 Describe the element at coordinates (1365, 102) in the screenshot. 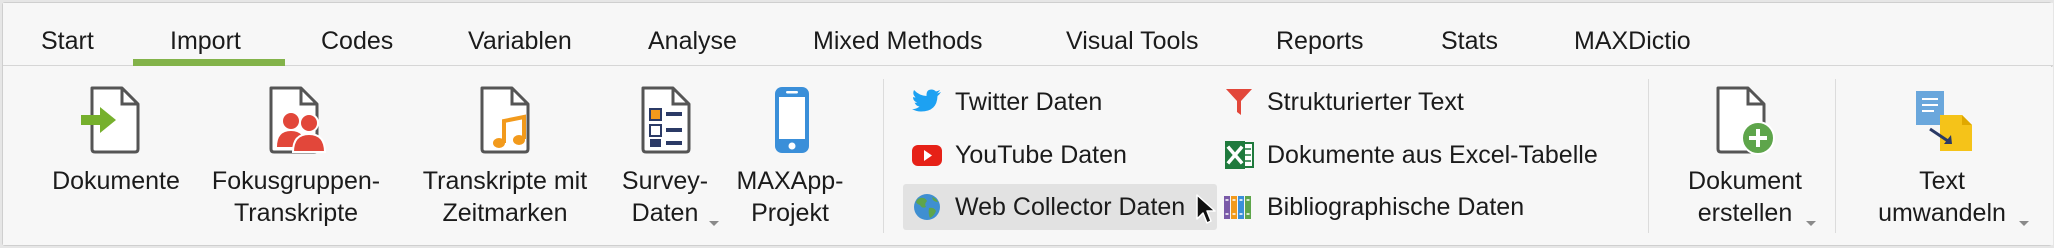

I see `strukturierter-text-label: Strukturierter Text` at that location.